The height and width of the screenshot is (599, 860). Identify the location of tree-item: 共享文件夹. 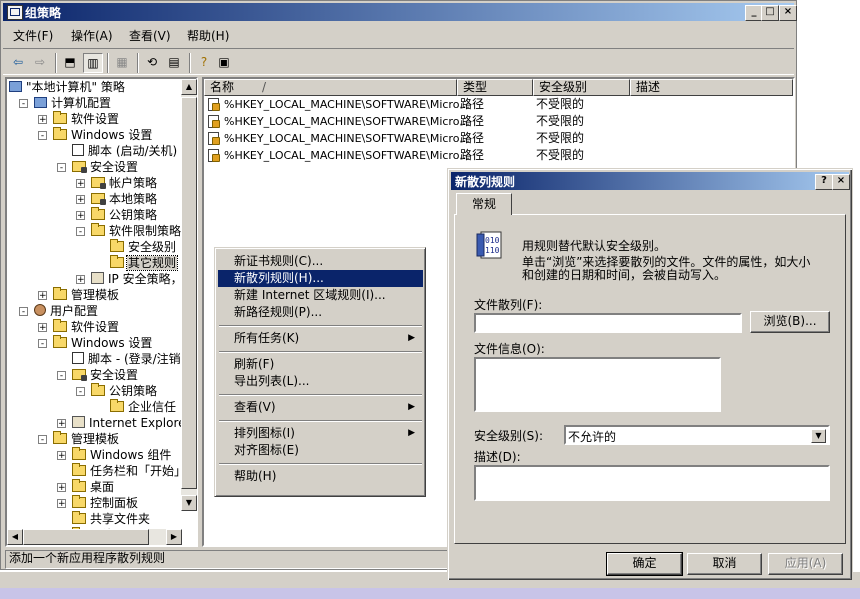
(111, 519).